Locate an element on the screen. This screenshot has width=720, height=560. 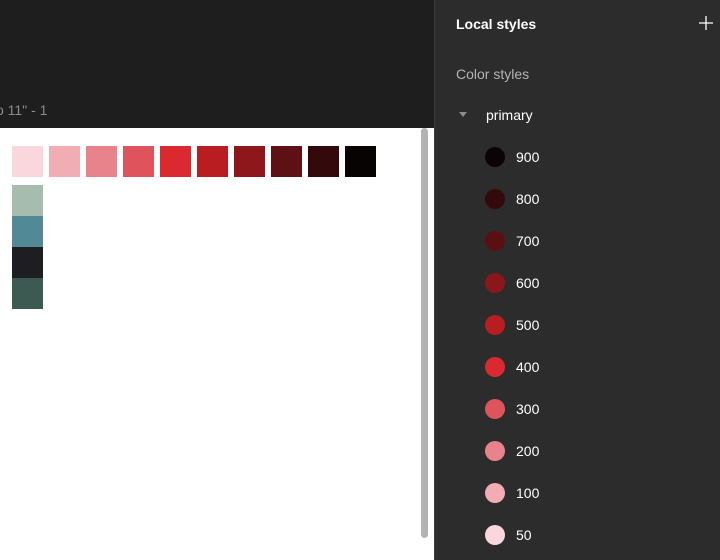
color-style-item: 200 is located at coordinates (595, 451).